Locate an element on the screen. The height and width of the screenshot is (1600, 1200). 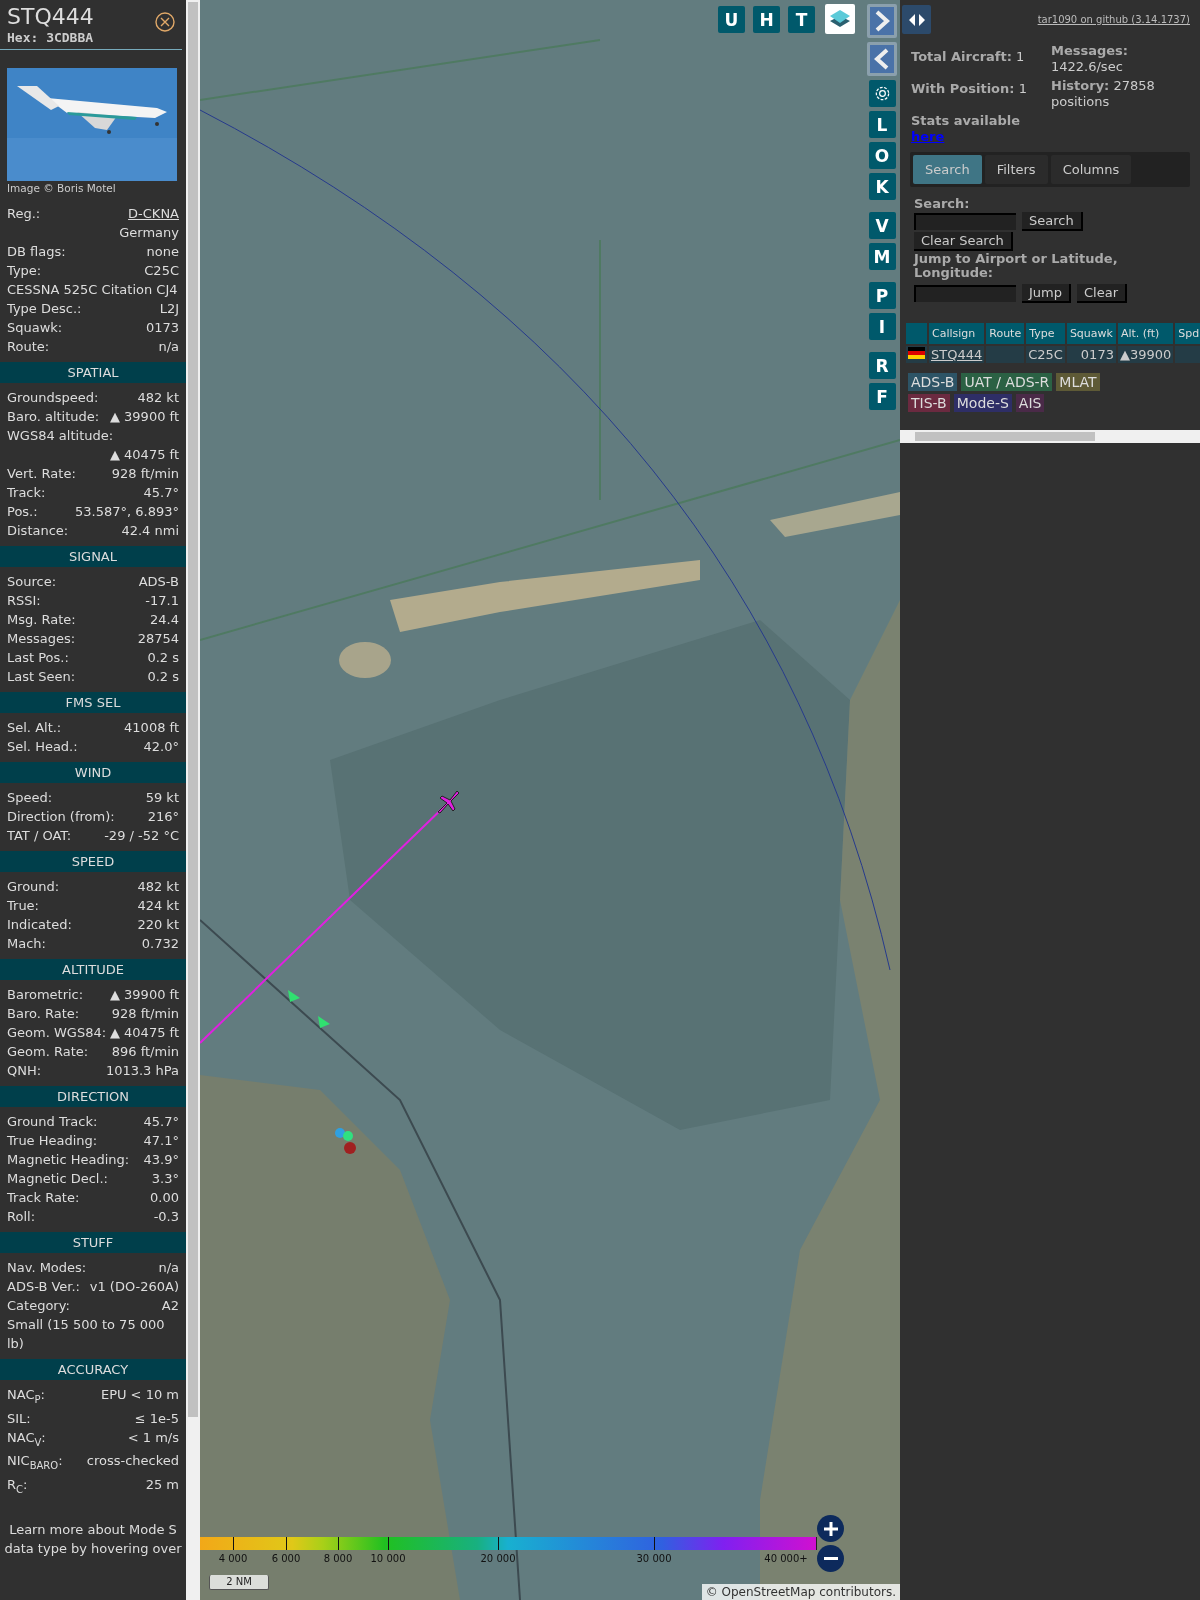
source-tag: MLAT is located at coordinates (1078, 382).